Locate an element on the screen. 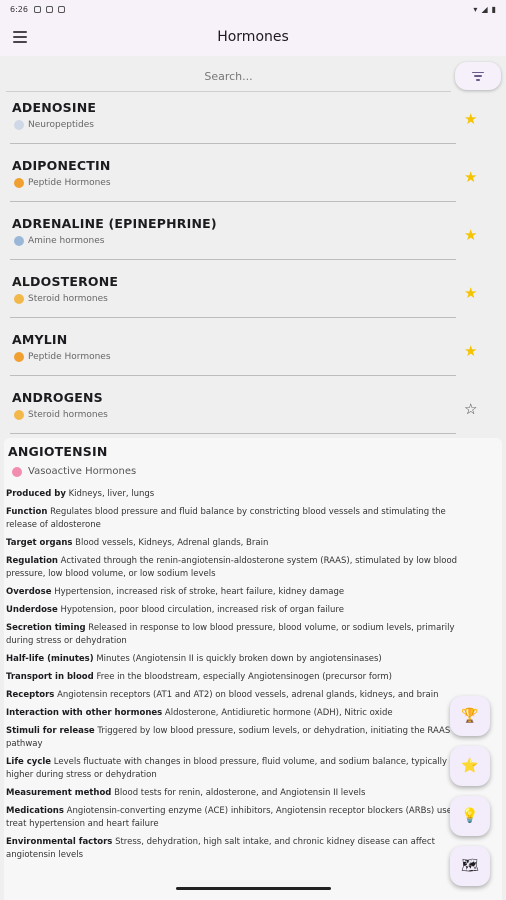 This screenshot has width=506, height=900. page-title: Hormones is located at coordinates (253, 37).